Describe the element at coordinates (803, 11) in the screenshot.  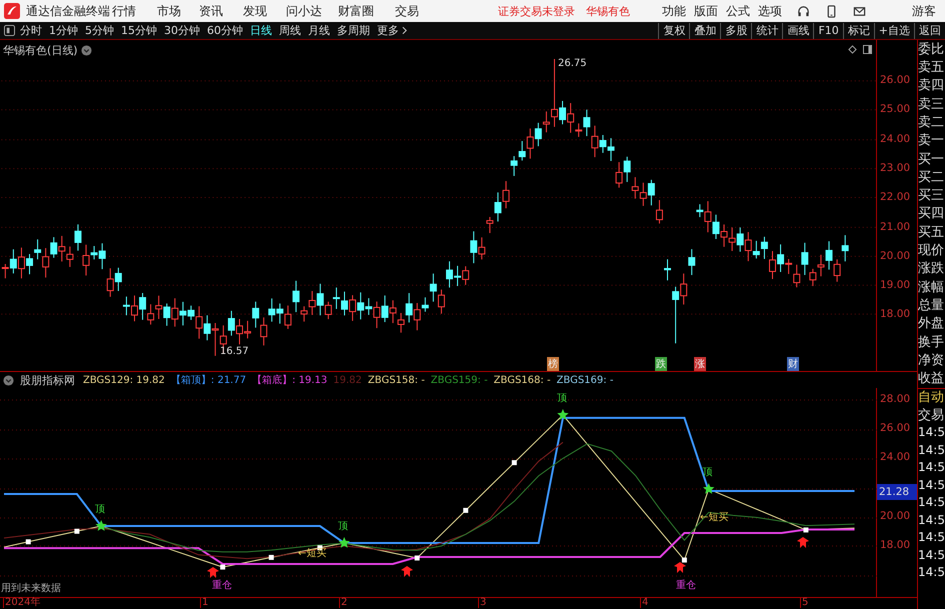
I see `headset-icon` at that location.